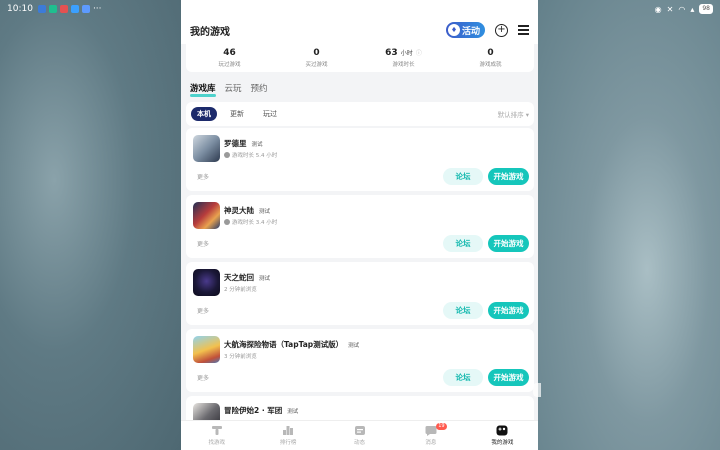 This screenshot has width=720, height=450. What do you see at coordinates (502, 435) in the screenshot?
I see `nav-my-games: 我的游戏` at bounding box center [502, 435].